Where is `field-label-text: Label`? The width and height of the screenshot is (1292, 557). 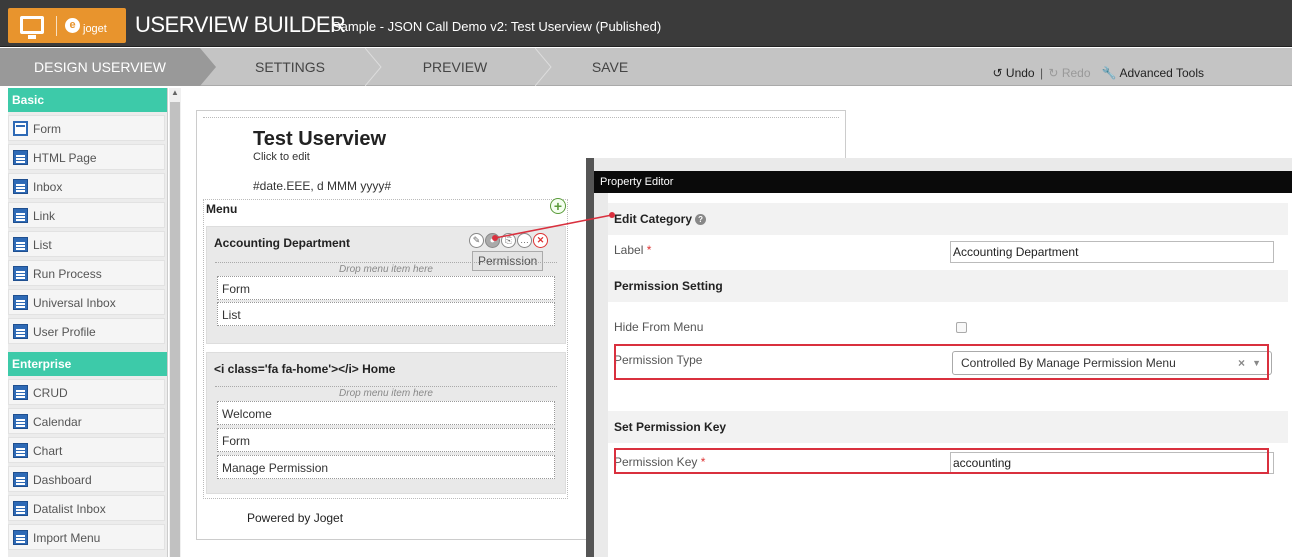 field-label-text: Label is located at coordinates (629, 250).